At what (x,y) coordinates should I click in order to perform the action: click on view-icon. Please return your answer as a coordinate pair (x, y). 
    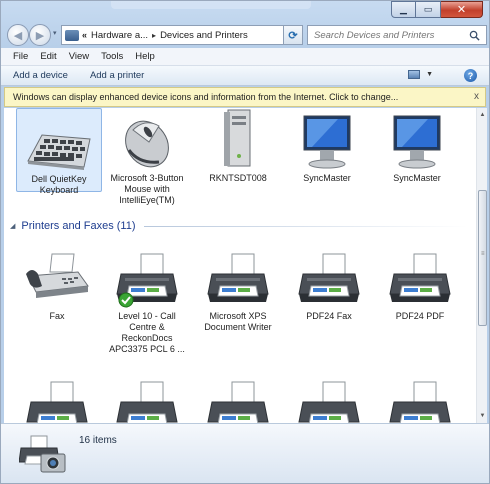
    Looking at the image, I should click on (414, 74).